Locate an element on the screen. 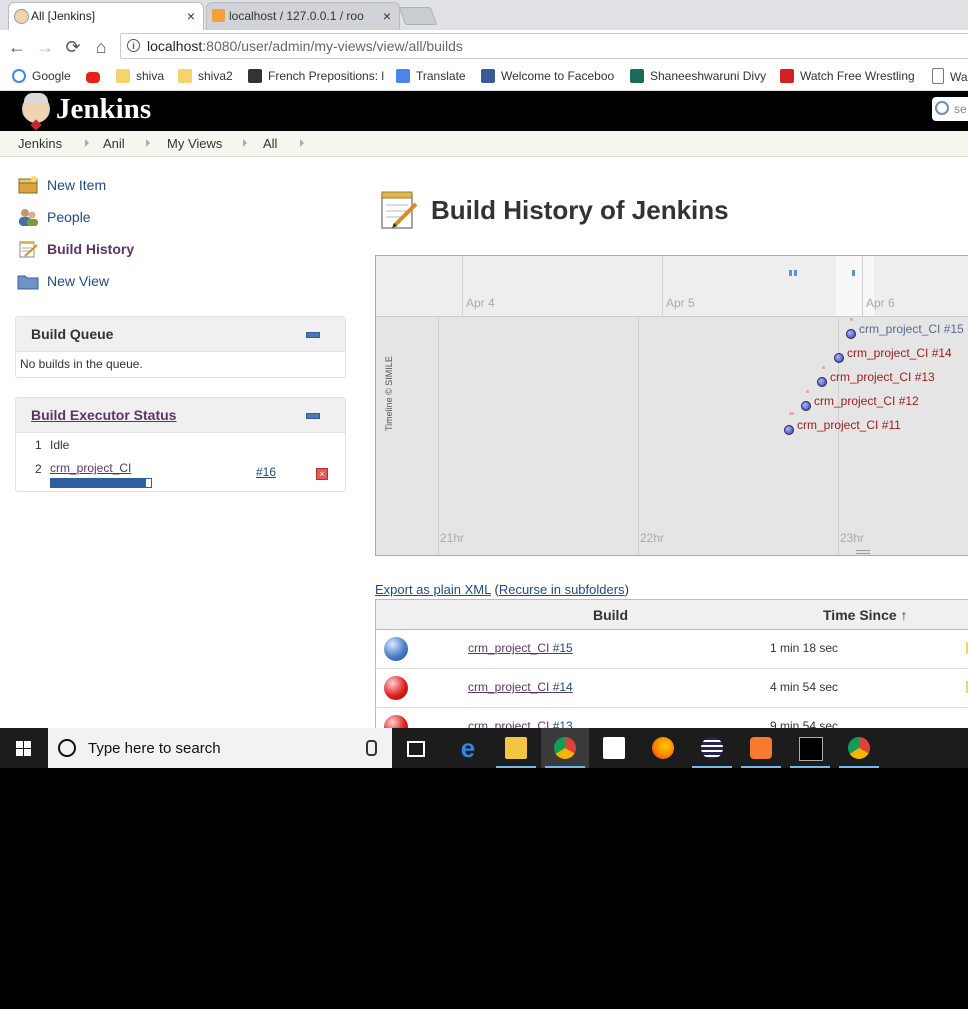 The image size is (968, 1009). timeline-credit: Timeline © SIMILE is located at coordinates (389, 391).